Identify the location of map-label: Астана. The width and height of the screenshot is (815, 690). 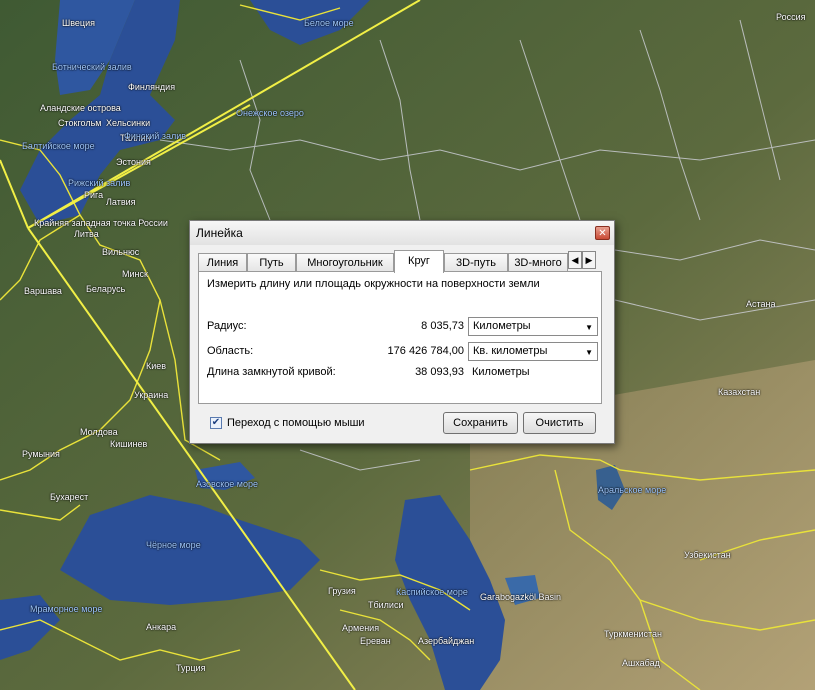
(761, 304).